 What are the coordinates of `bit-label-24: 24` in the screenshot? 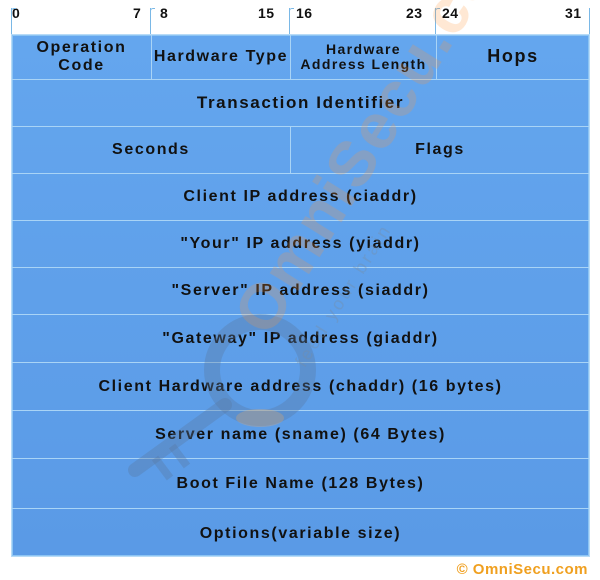 It's located at (450, 13).